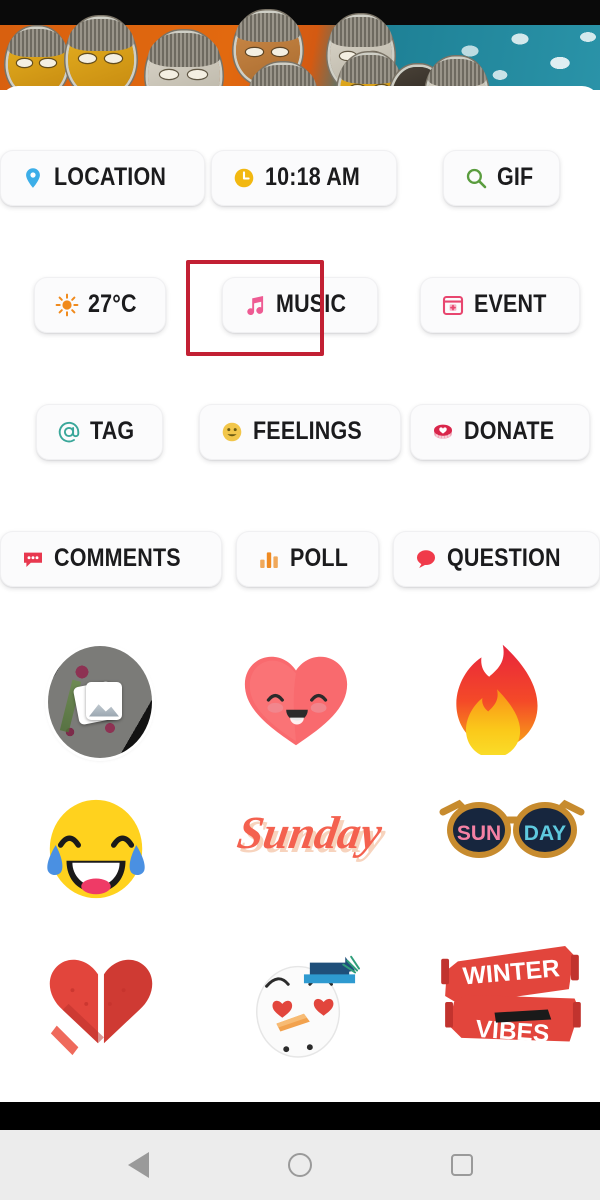  I want to click on sunglasses-right-text: DAY, so click(545, 833).